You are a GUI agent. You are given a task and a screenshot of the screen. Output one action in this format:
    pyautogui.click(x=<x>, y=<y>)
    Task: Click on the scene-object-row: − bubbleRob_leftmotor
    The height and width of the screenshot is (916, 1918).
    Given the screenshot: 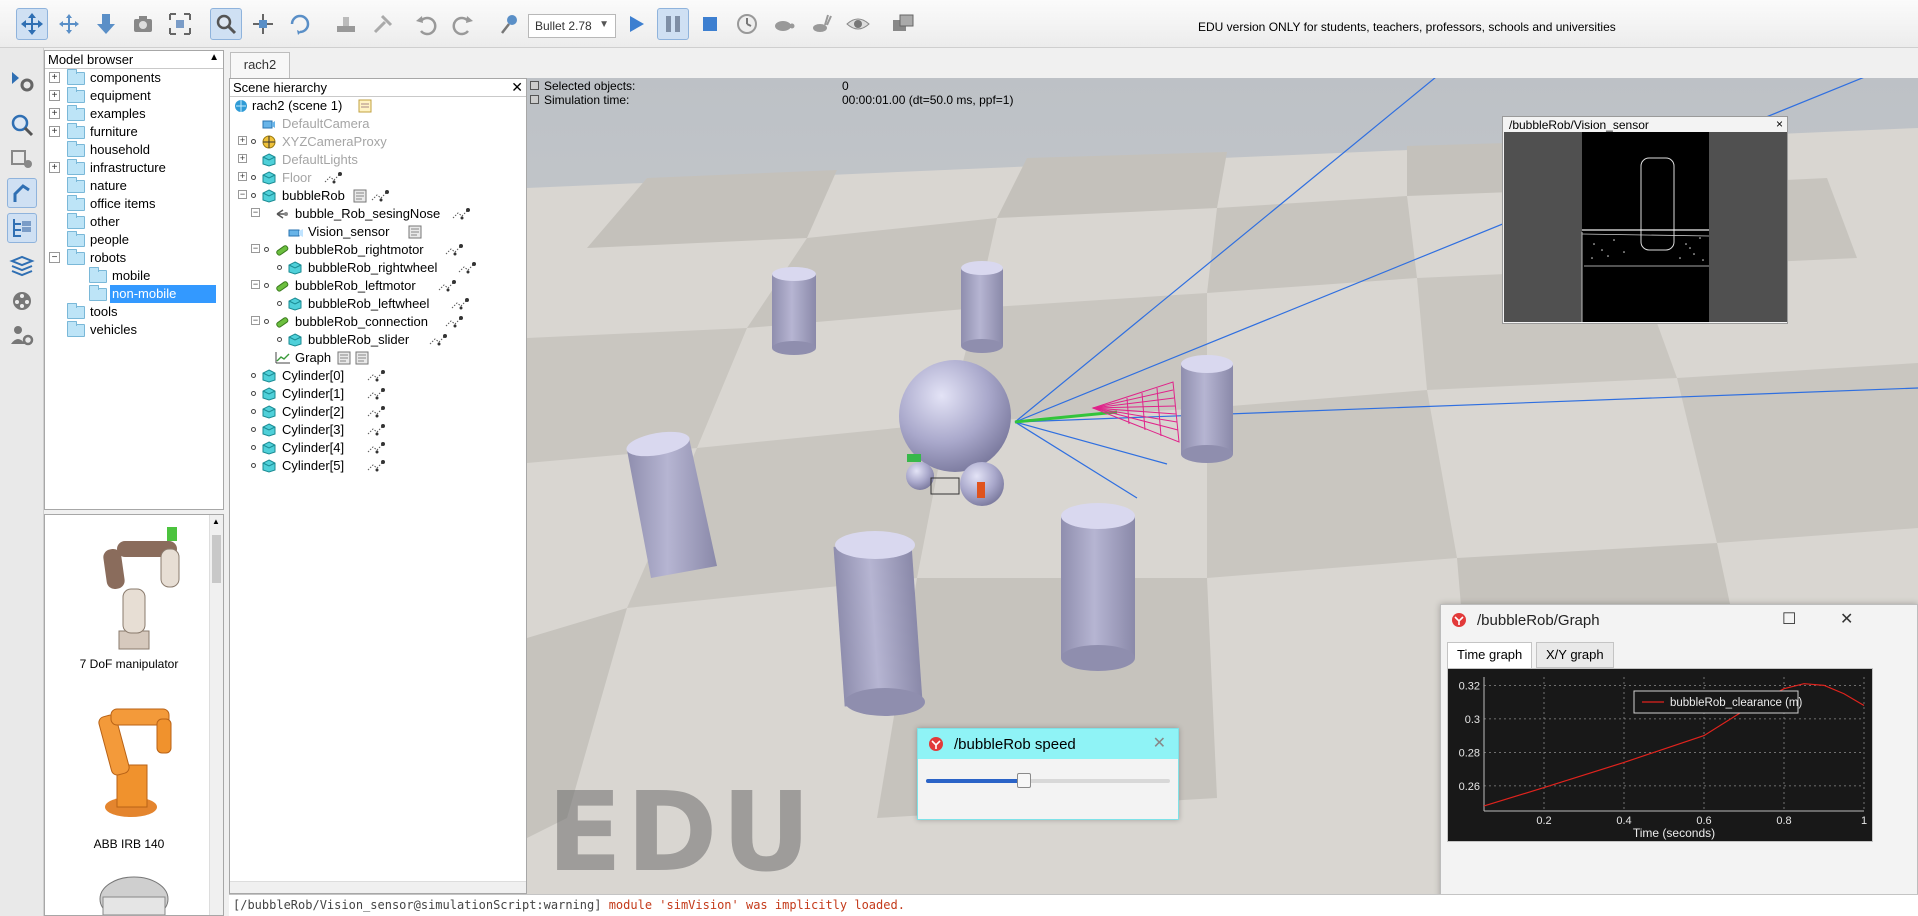 What is the action you would take?
    pyautogui.click(x=378, y=286)
    